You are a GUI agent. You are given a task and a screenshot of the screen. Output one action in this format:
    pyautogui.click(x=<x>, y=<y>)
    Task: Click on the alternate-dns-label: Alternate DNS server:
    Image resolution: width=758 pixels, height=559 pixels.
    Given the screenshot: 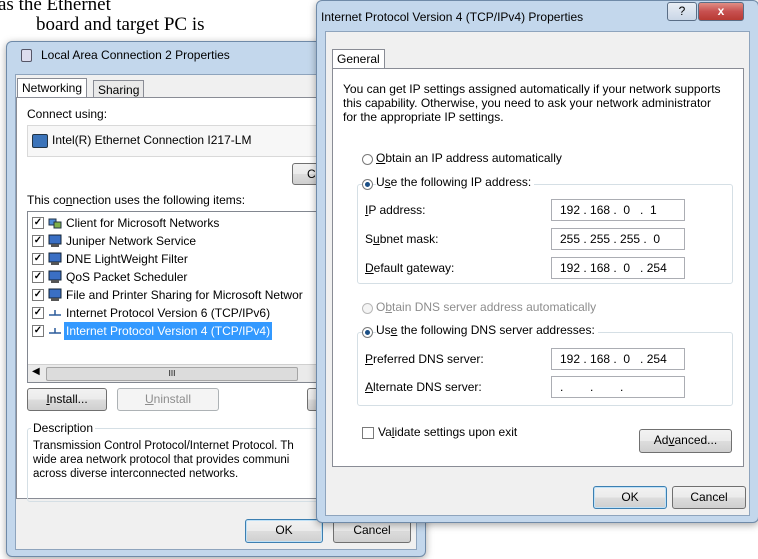 What is the action you would take?
    pyautogui.click(x=423, y=387)
    